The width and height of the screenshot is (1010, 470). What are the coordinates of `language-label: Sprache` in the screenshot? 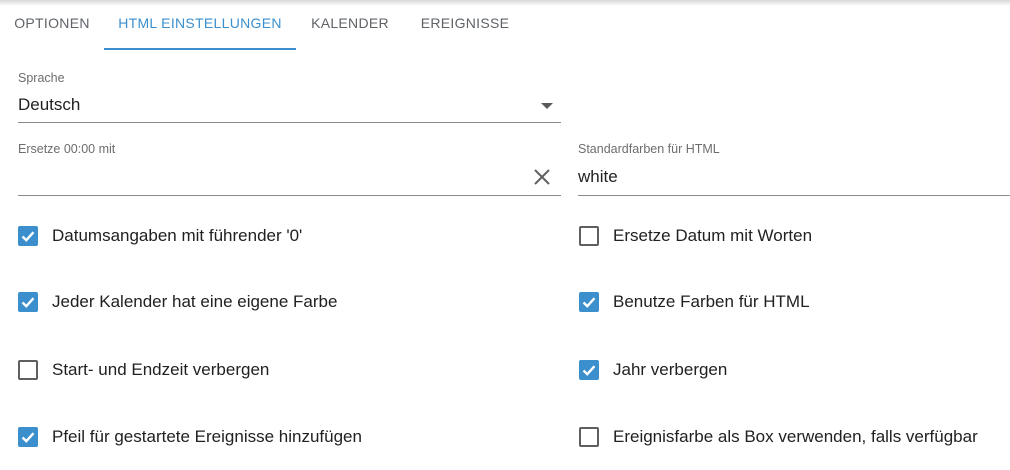 It's located at (41, 78).